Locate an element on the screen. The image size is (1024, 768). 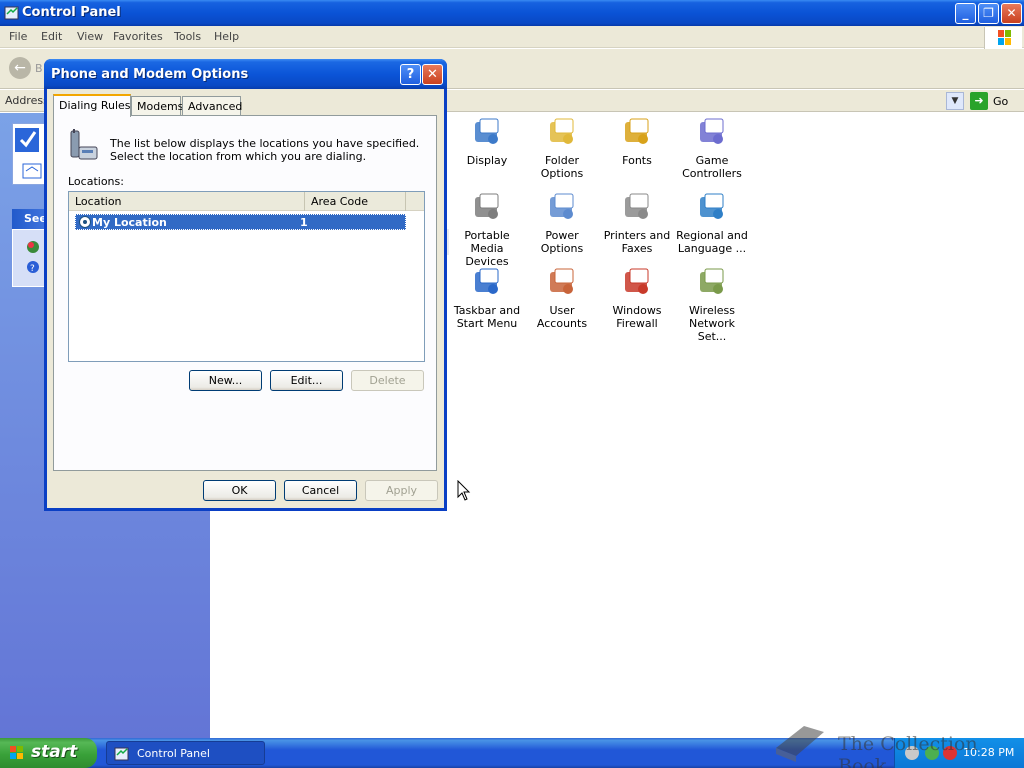
help-button: ? is located at coordinates (410, 74).